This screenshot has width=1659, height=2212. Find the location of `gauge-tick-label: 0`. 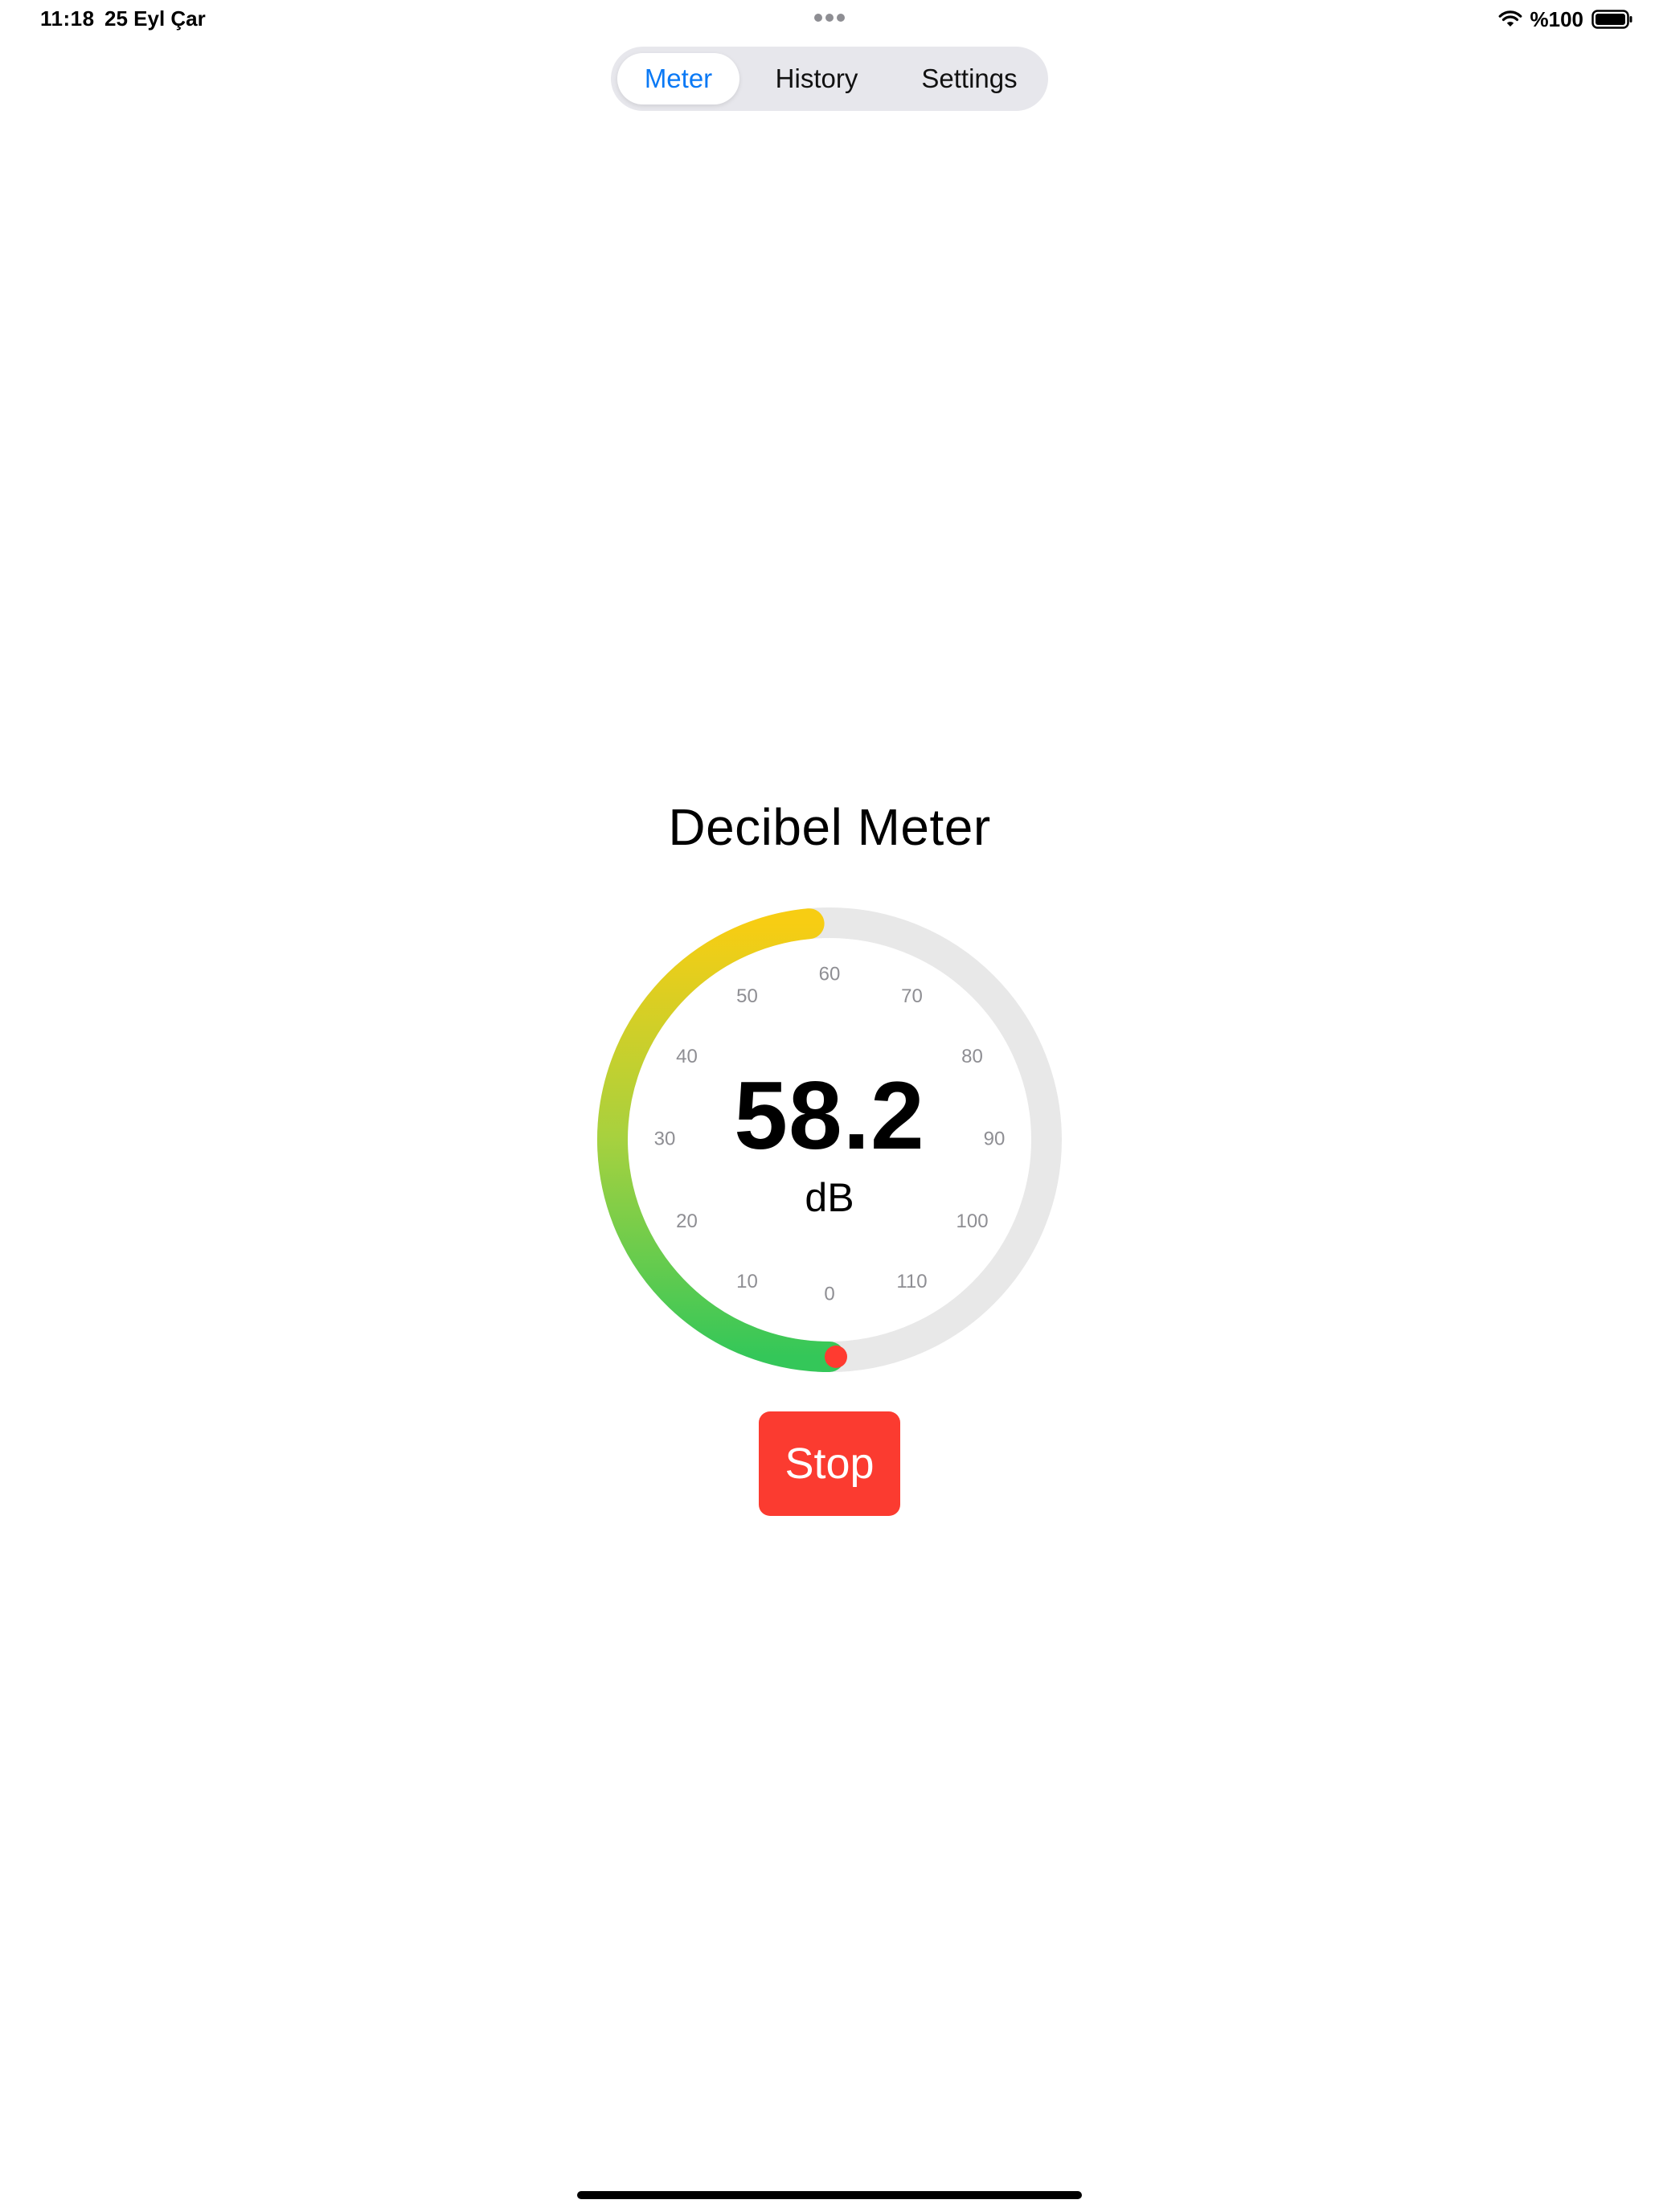

gauge-tick-label: 0 is located at coordinates (829, 1294).